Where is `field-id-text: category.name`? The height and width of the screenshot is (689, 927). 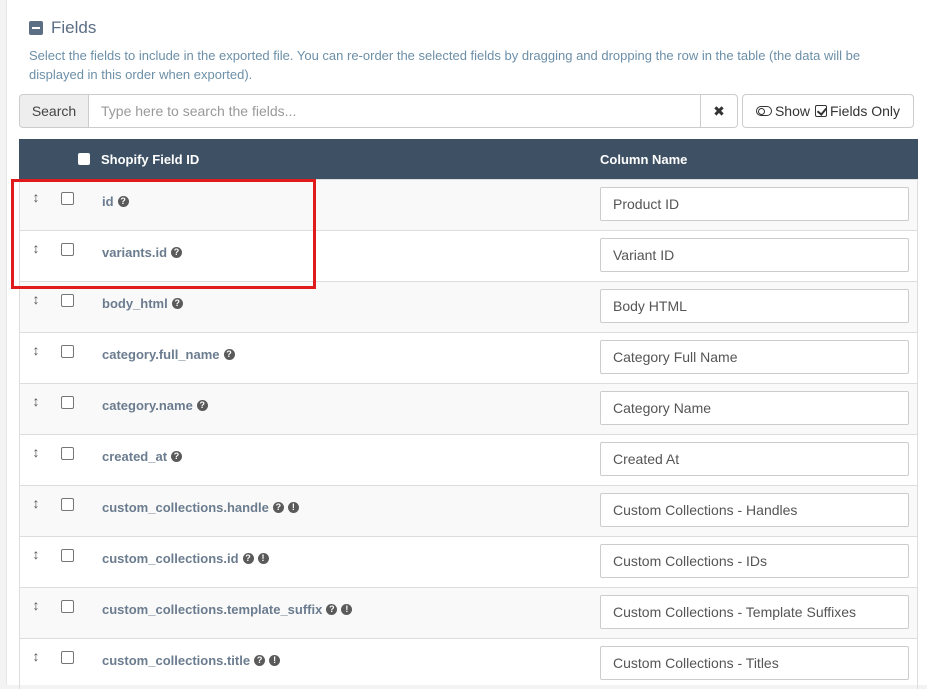
field-id-text: category.name is located at coordinates (147, 405).